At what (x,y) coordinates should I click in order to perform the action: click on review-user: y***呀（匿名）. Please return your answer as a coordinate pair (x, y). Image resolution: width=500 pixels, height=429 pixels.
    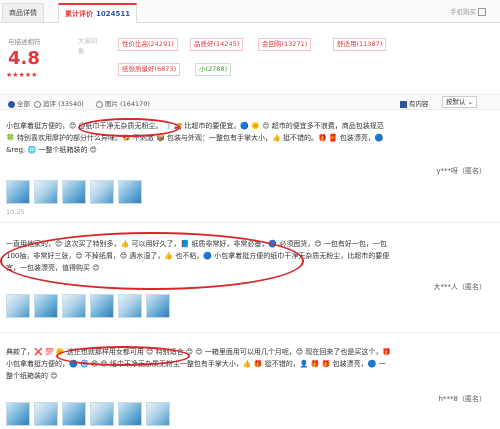
    Looking at the image, I should click on (461, 171).